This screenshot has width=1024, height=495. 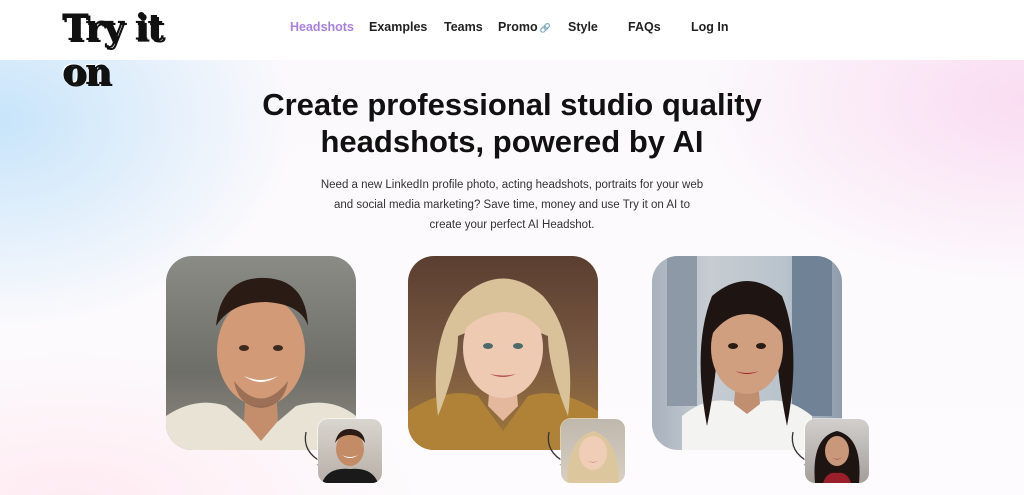 What do you see at coordinates (512, 225) in the screenshot?
I see `hero-description-line-3: create your perfect AI Headshot.` at bounding box center [512, 225].